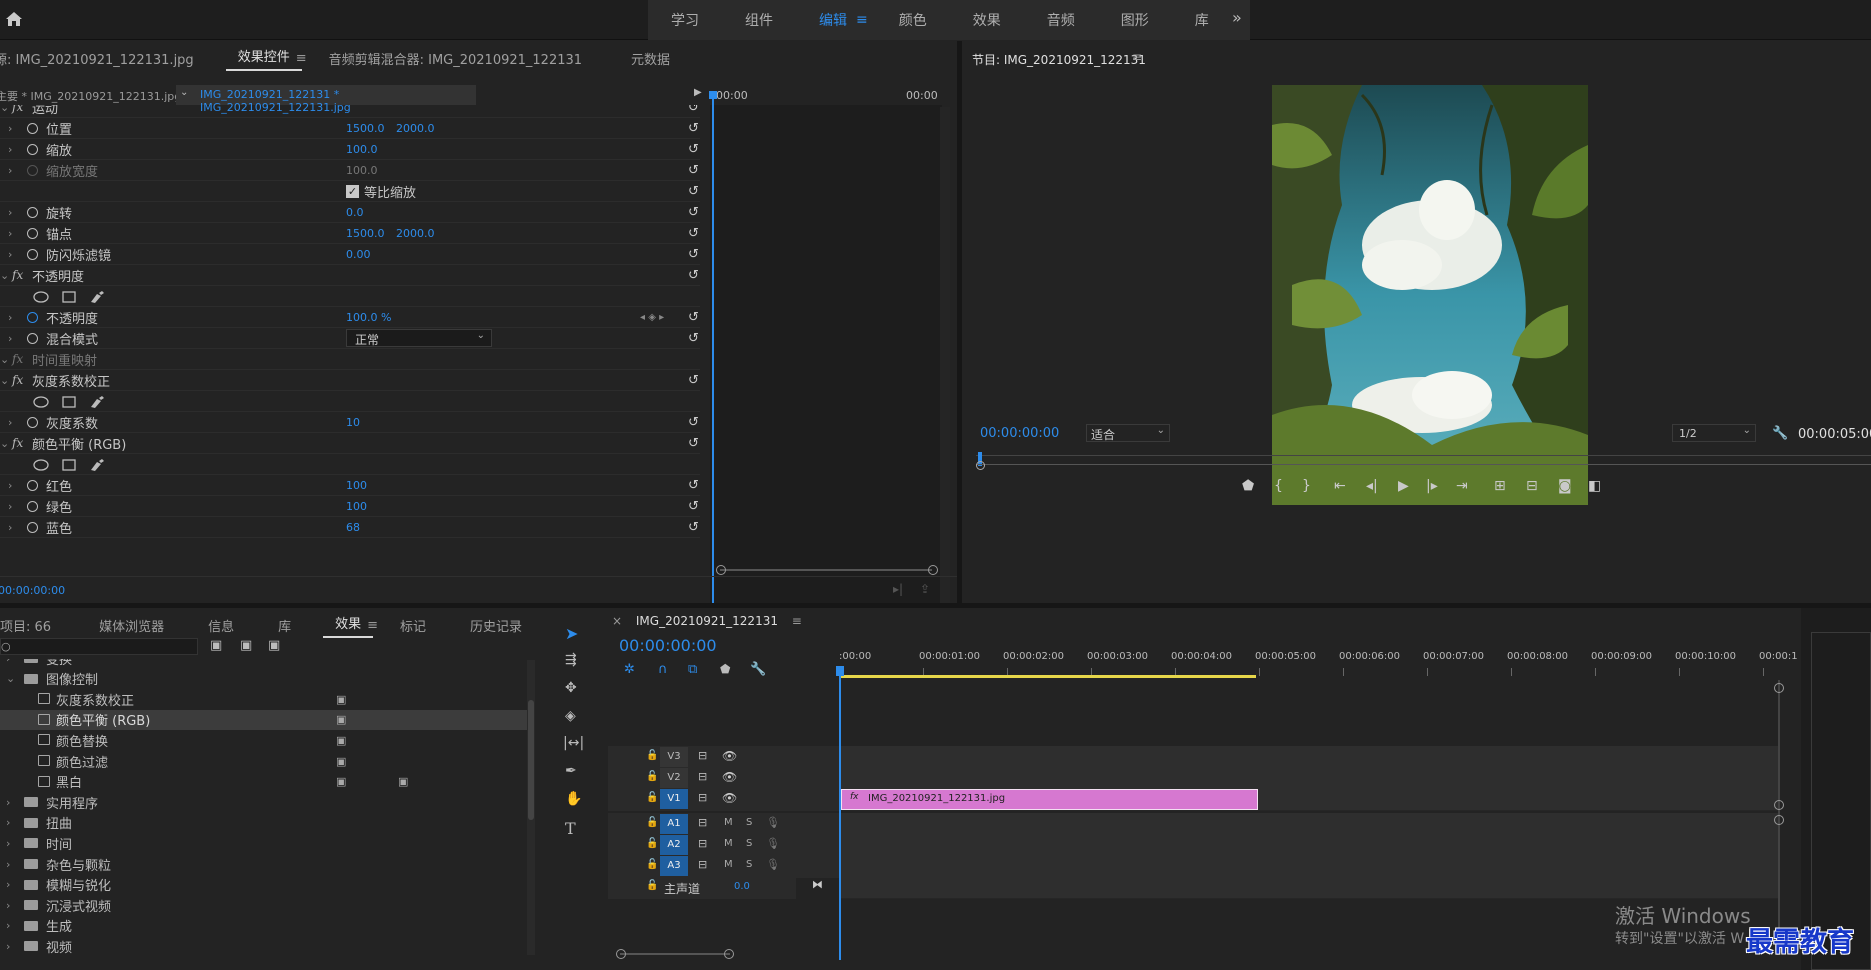  Describe the element at coordinates (945, 359) in the screenshot. I see `ec-scrollbar` at that location.